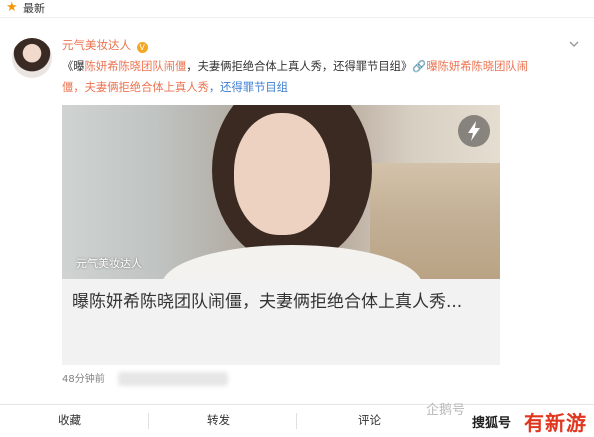 Image resolution: width=594 pixels, height=437 pixels. What do you see at coordinates (136, 66) in the screenshot?
I see `post-link-title: 陈妍希陈晓团队闹僵` at bounding box center [136, 66].